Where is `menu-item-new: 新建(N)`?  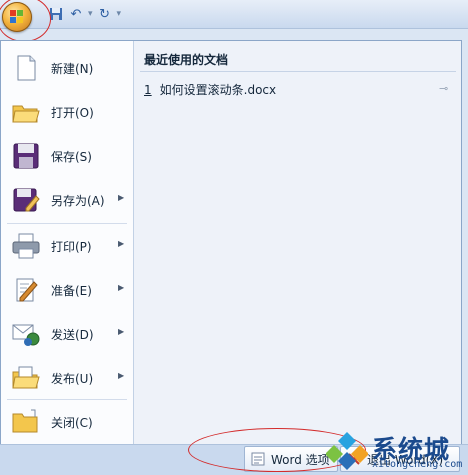 menu-item-new: 新建(N) is located at coordinates (67, 68).